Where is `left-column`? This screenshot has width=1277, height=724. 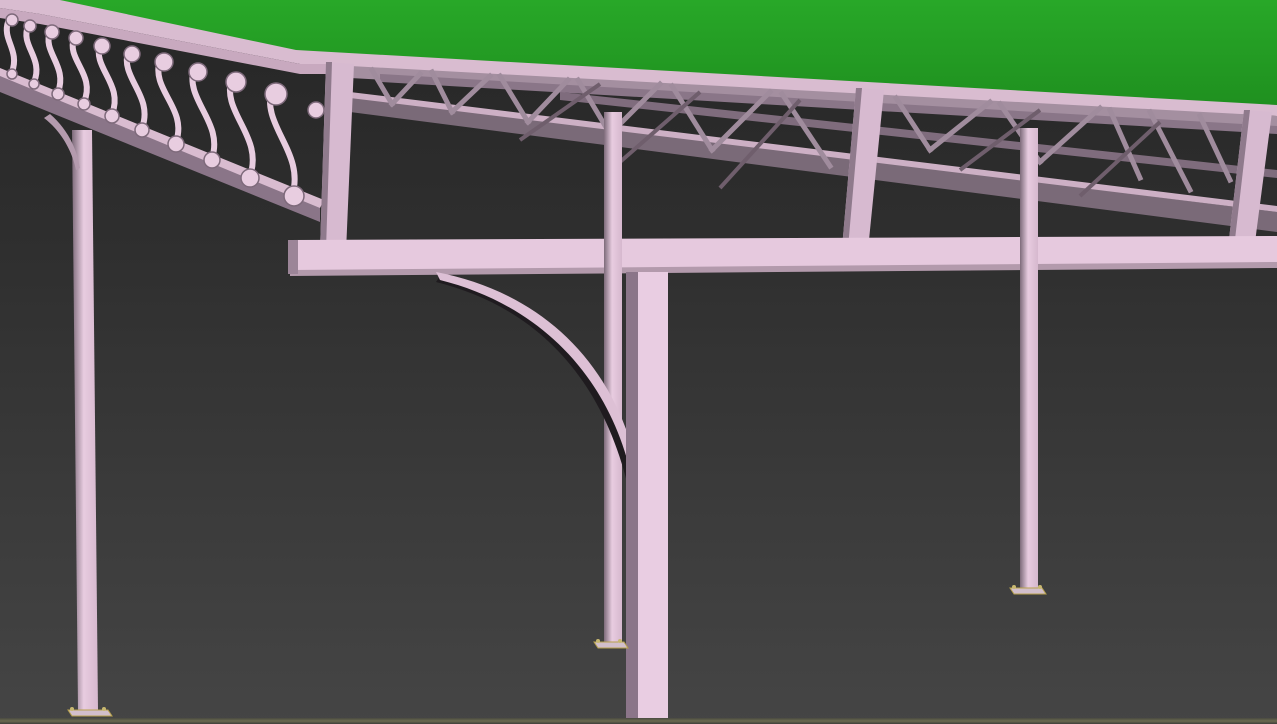 left-column is located at coordinates (85, 420).